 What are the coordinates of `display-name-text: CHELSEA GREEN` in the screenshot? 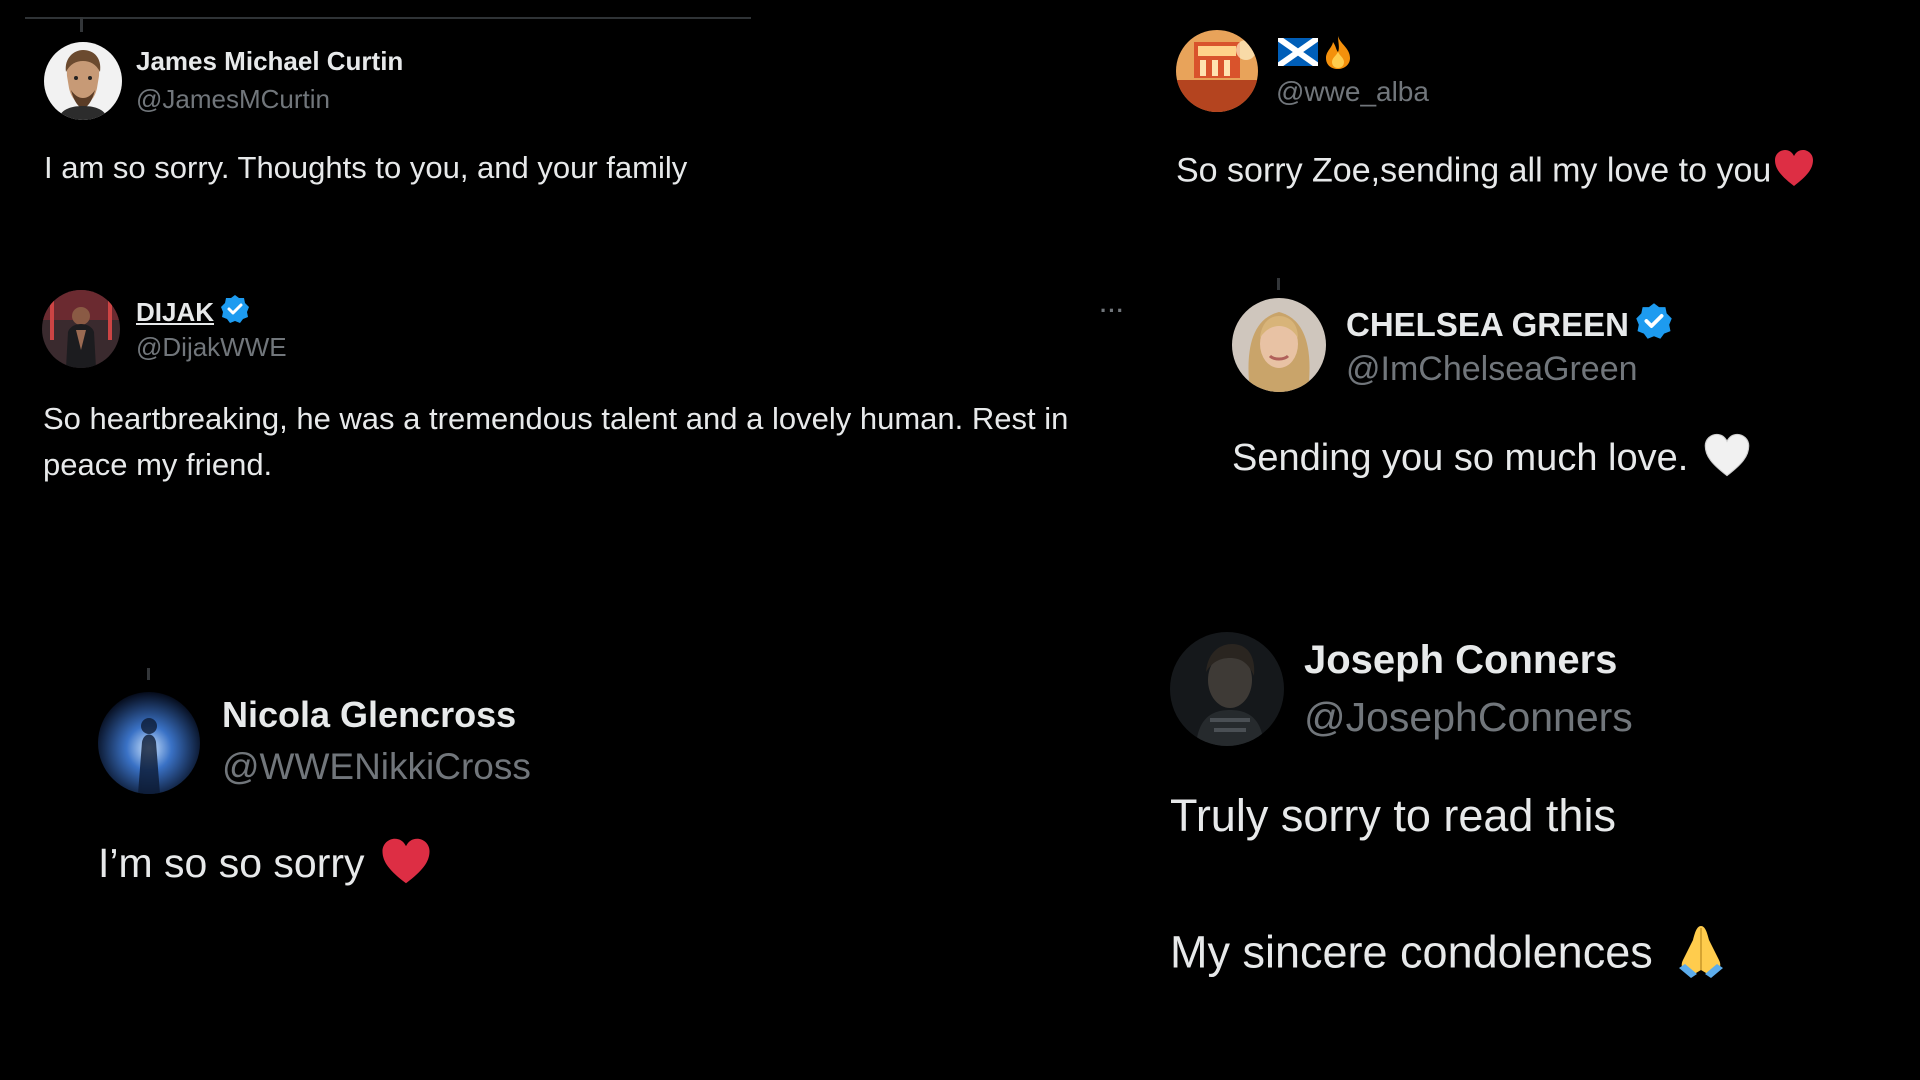 It's located at (1487, 325).